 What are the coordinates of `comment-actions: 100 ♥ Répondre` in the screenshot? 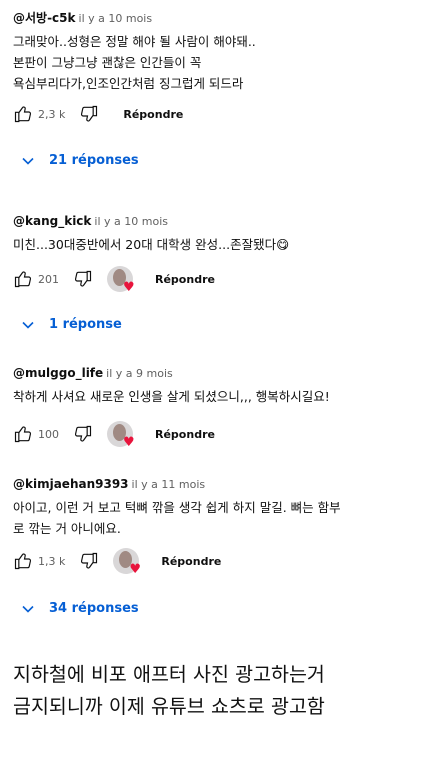 It's located at (213, 435).